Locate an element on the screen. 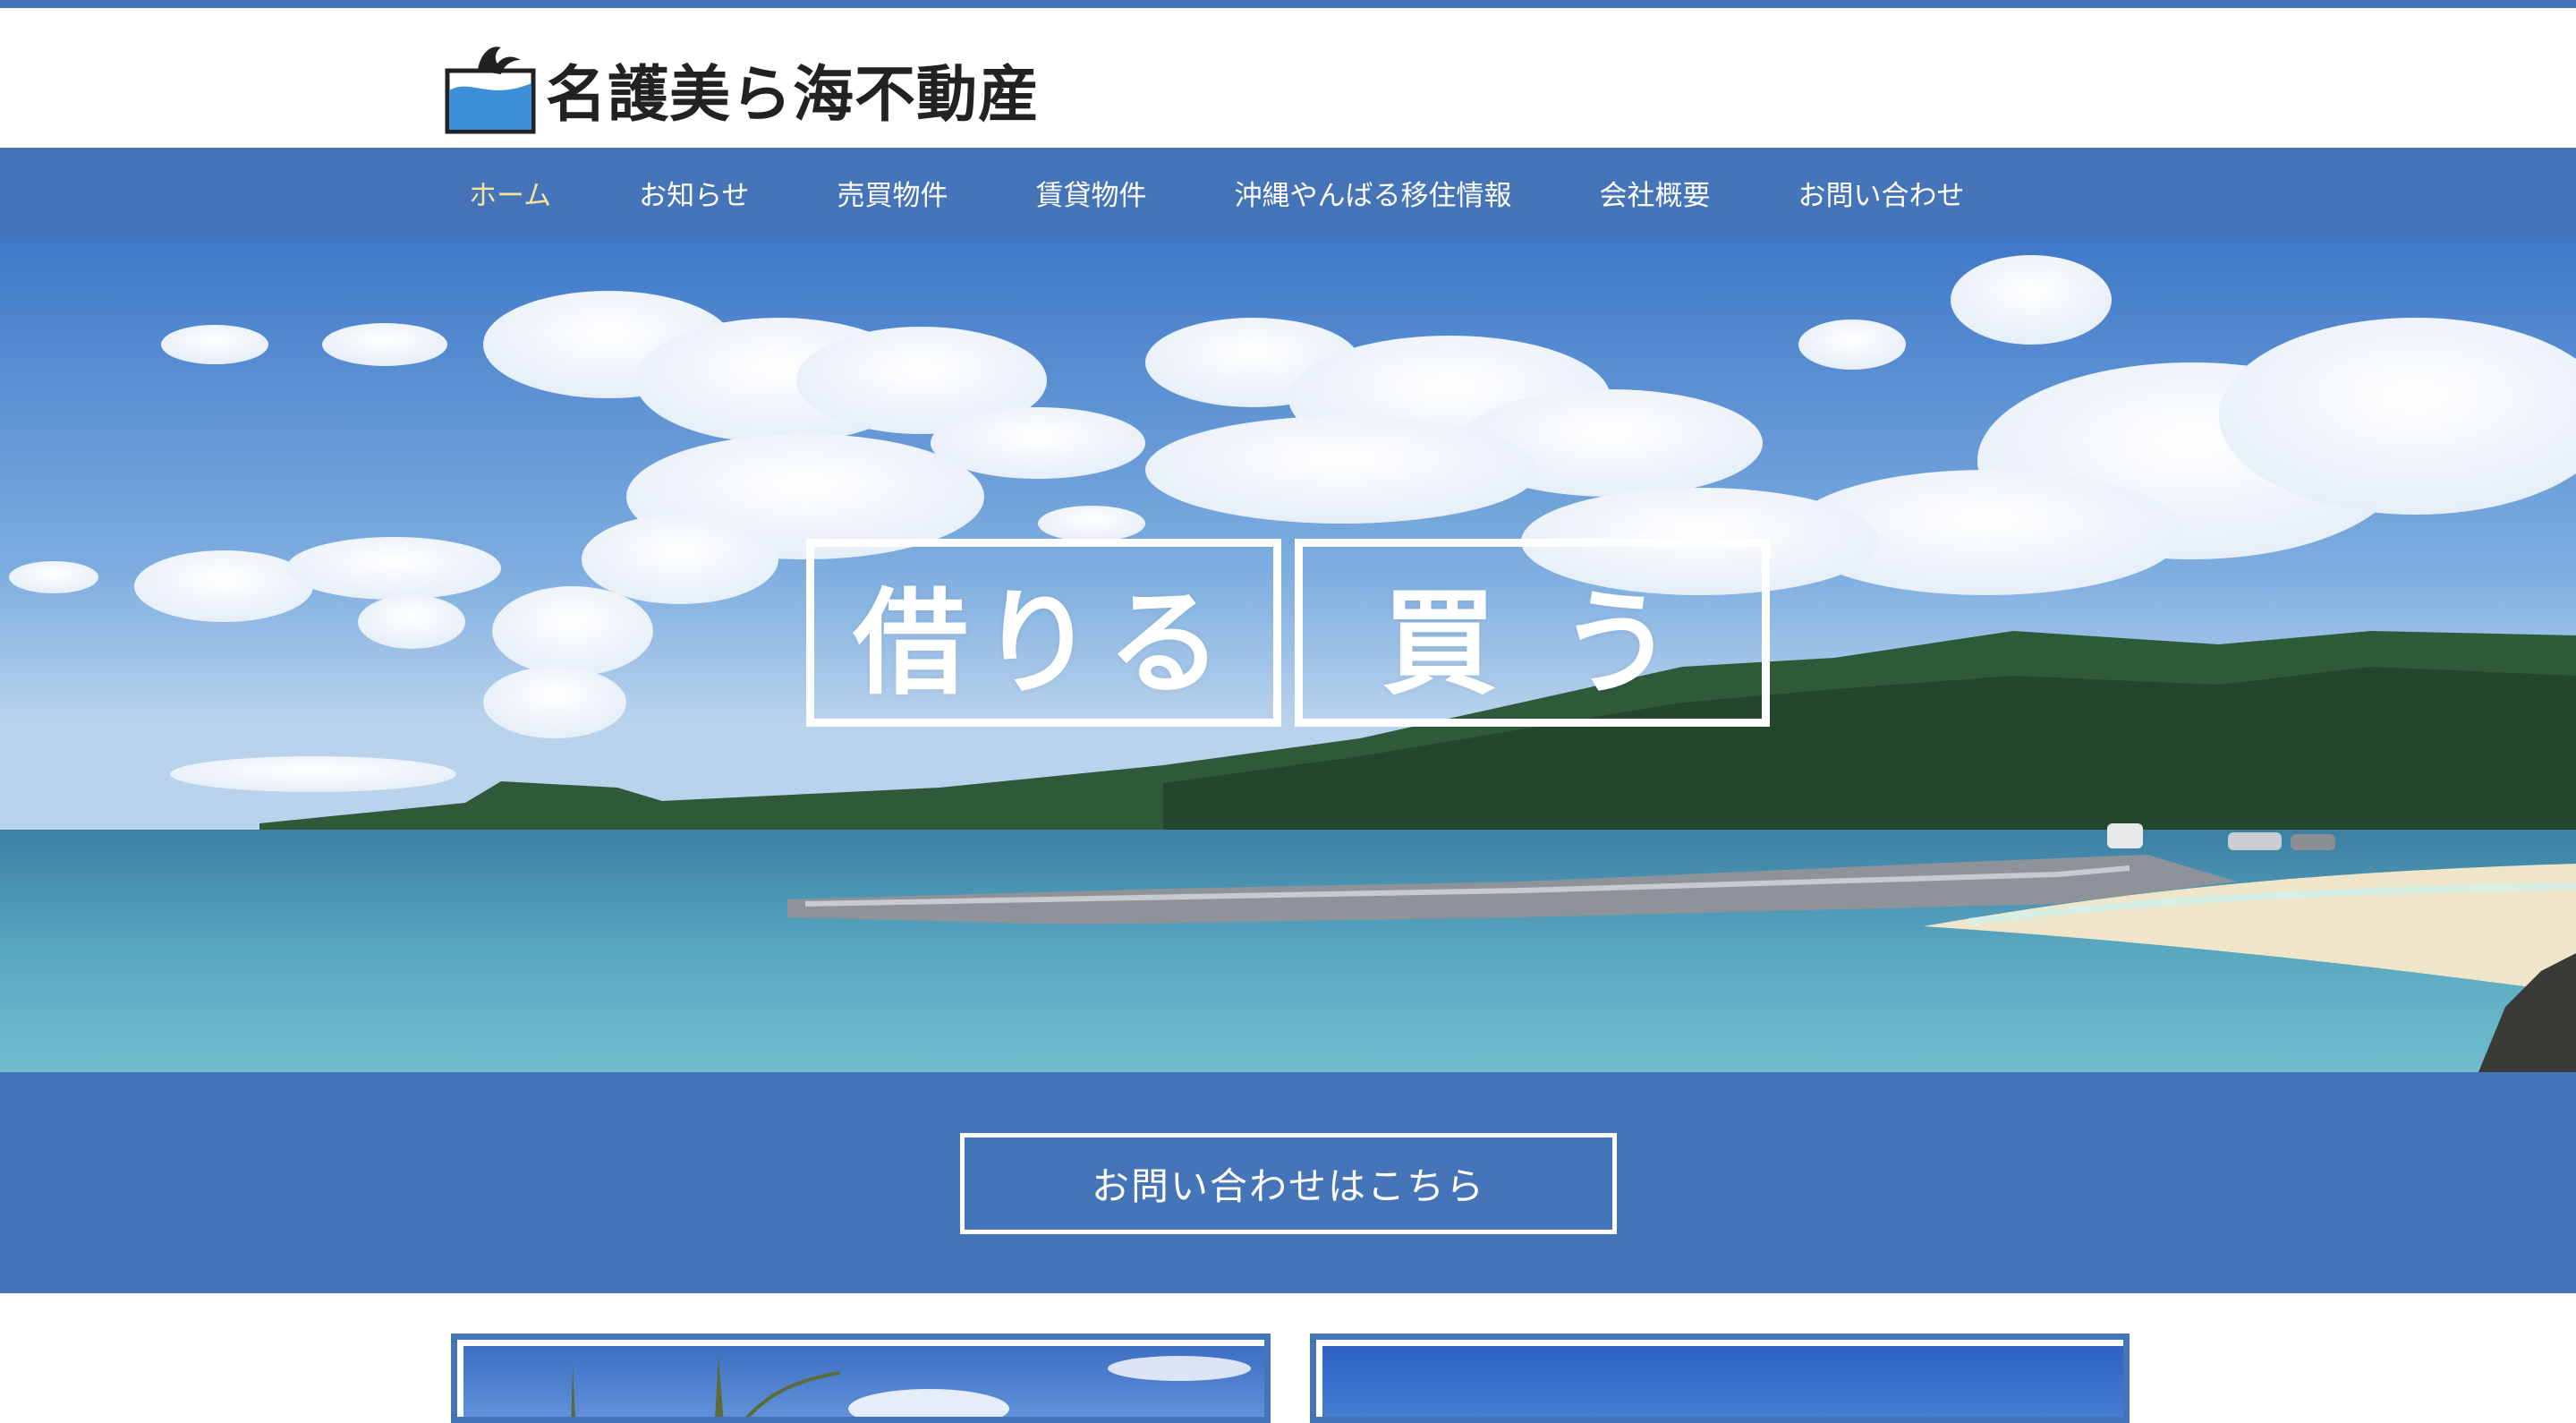 Image resolution: width=2576 pixels, height=1423 pixels. site-logo: 名護美ら海不動産 is located at coordinates (742, 81).